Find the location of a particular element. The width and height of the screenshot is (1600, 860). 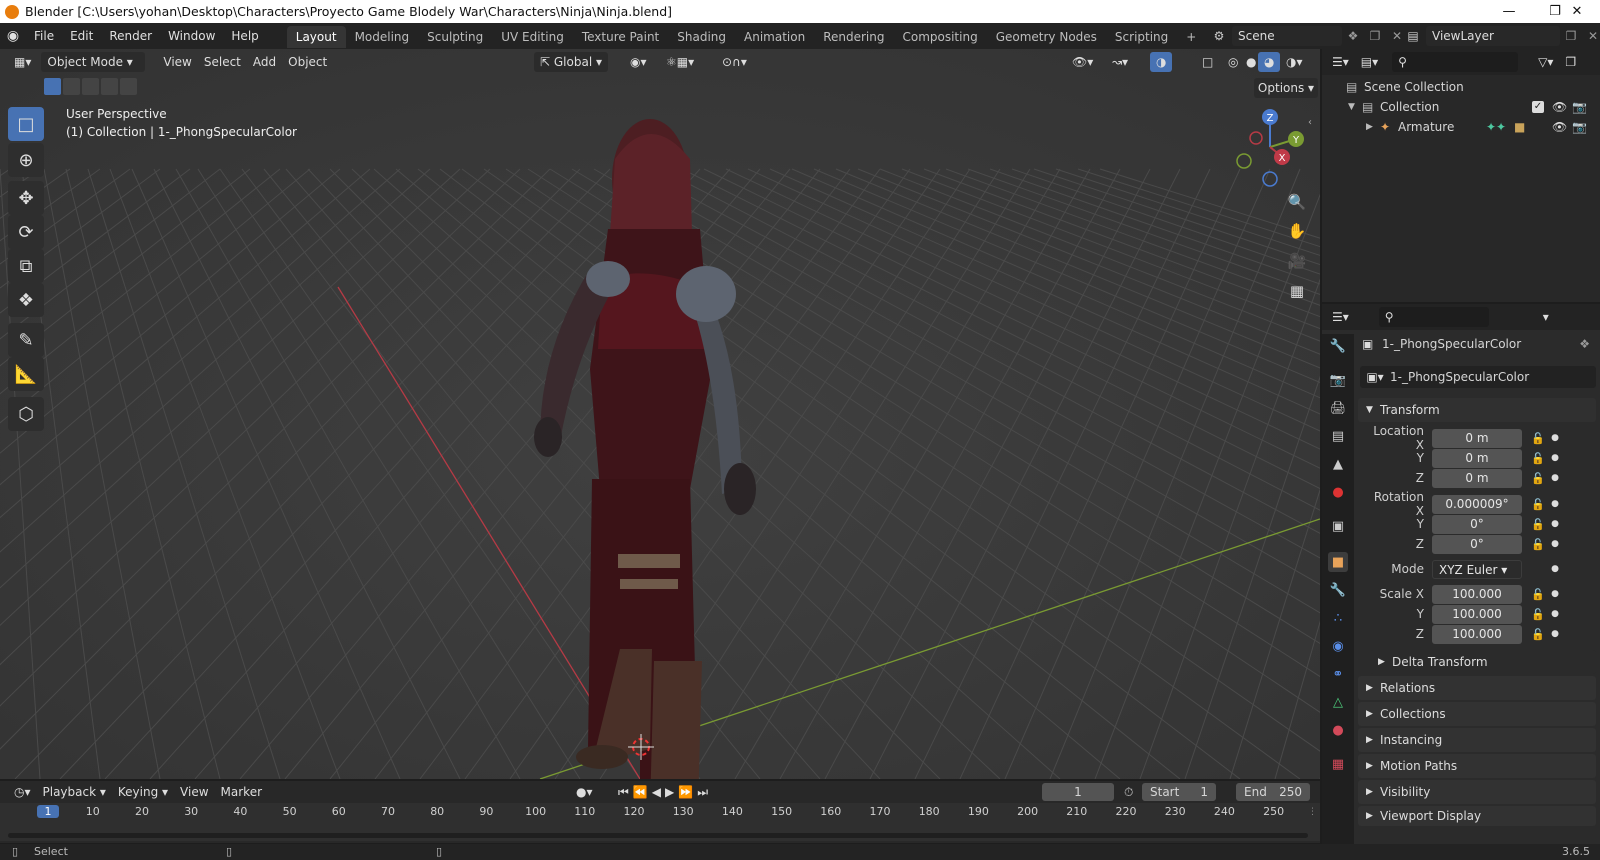

tool-measure: 📐 is located at coordinates (26, 374).